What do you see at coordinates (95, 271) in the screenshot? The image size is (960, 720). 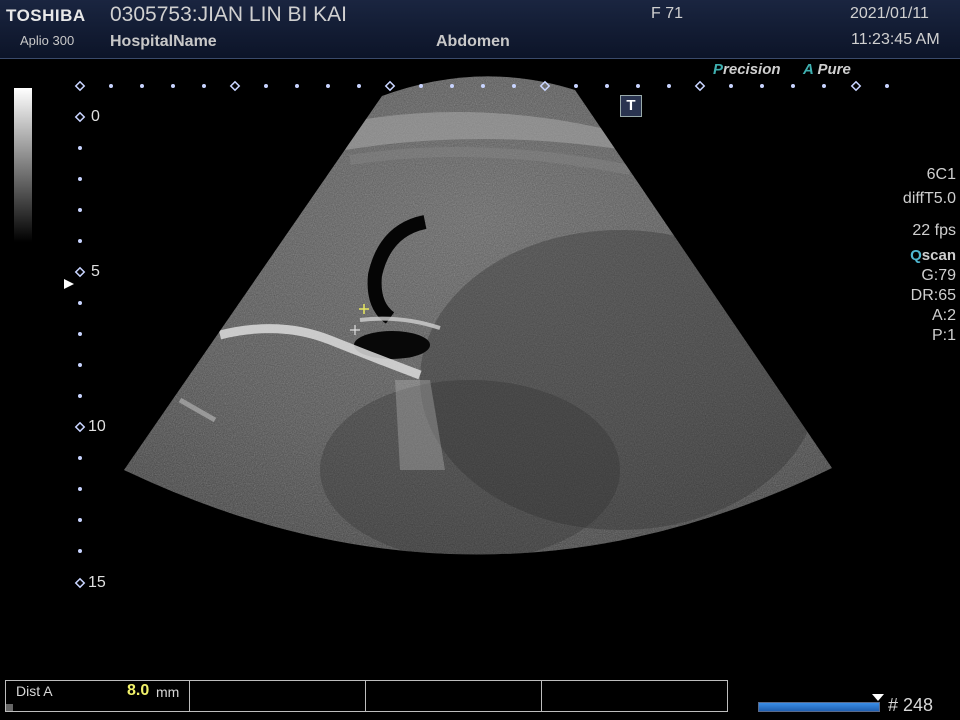 I see `depth-label-5: 5` at bounding box center [95, 271].